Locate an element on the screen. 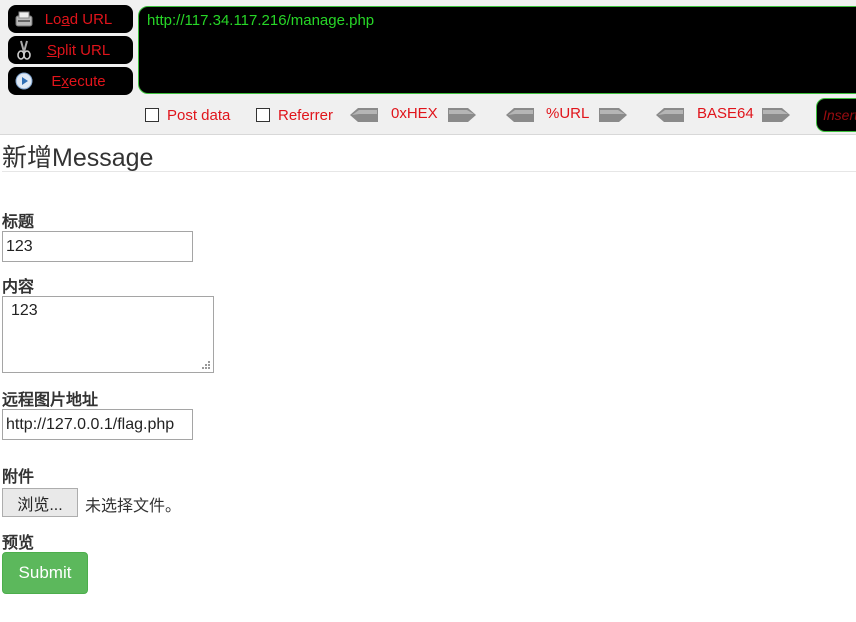  referrer-checkbox is located at coordinates (263, 115).